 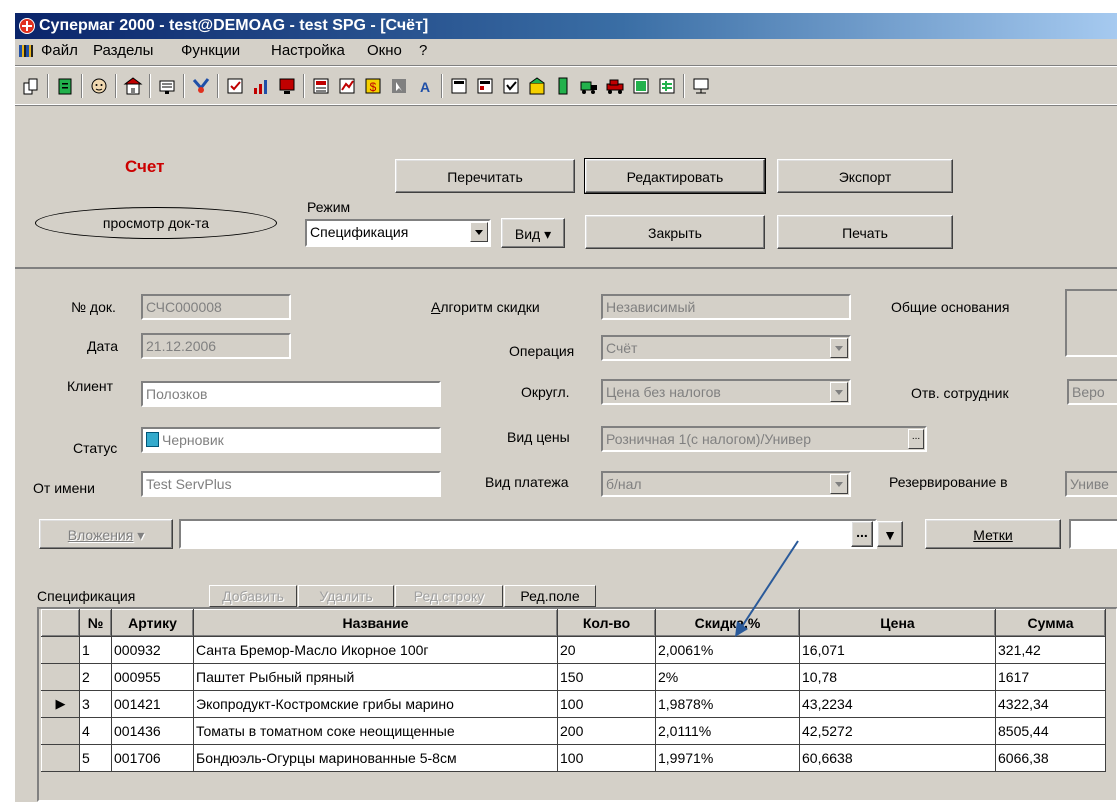 What do you see at coordinates (727, 731) in the screenshot?
I see `table-cell: 2,0111%` at bounding box center [727, 731].